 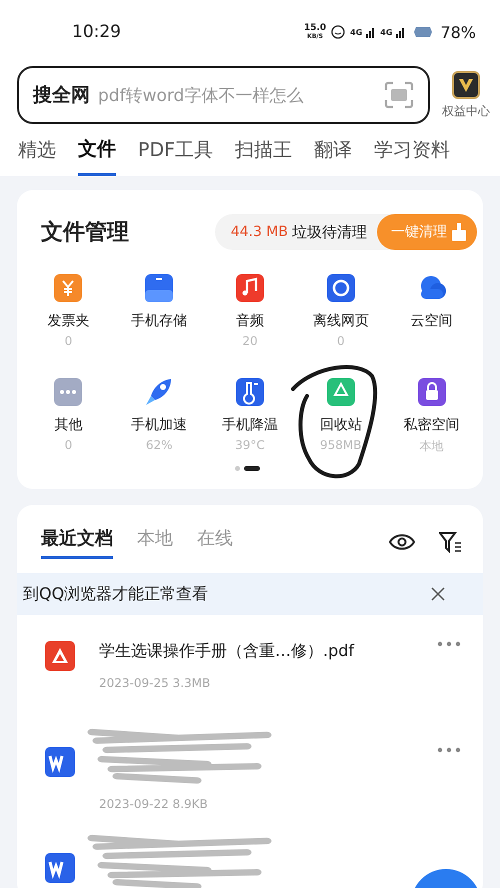 What do you see at coordinates (250, 288) in the screenshot?
I see `audio-tile-icon` at bounding box center [250, 288].